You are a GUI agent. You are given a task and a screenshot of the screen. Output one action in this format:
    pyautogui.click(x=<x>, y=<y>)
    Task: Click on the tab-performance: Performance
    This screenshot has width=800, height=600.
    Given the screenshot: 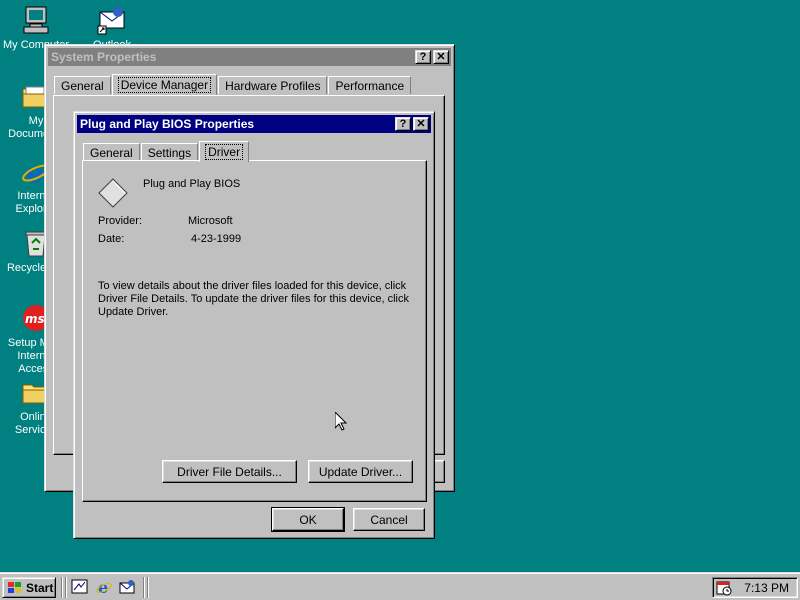 What is the action you would take?
    pyautogui.click(x=370, y=85)
    